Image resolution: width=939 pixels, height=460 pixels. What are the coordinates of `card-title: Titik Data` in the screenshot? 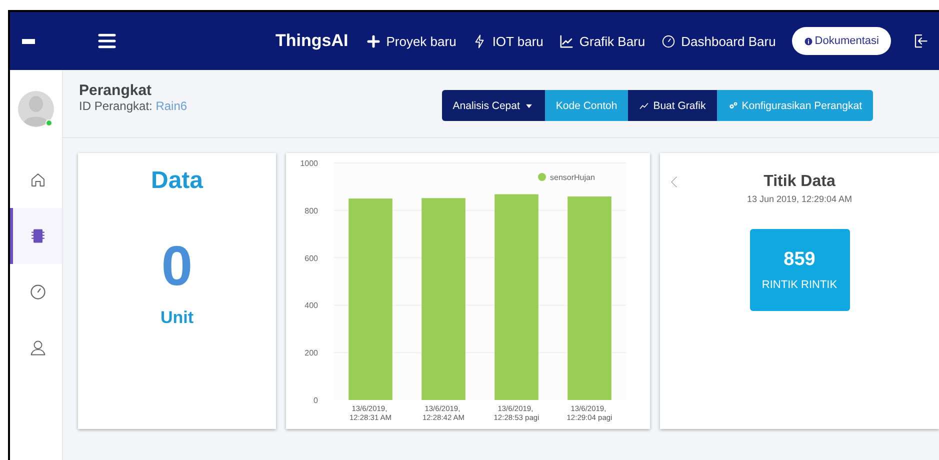 It's located at (800, 182).